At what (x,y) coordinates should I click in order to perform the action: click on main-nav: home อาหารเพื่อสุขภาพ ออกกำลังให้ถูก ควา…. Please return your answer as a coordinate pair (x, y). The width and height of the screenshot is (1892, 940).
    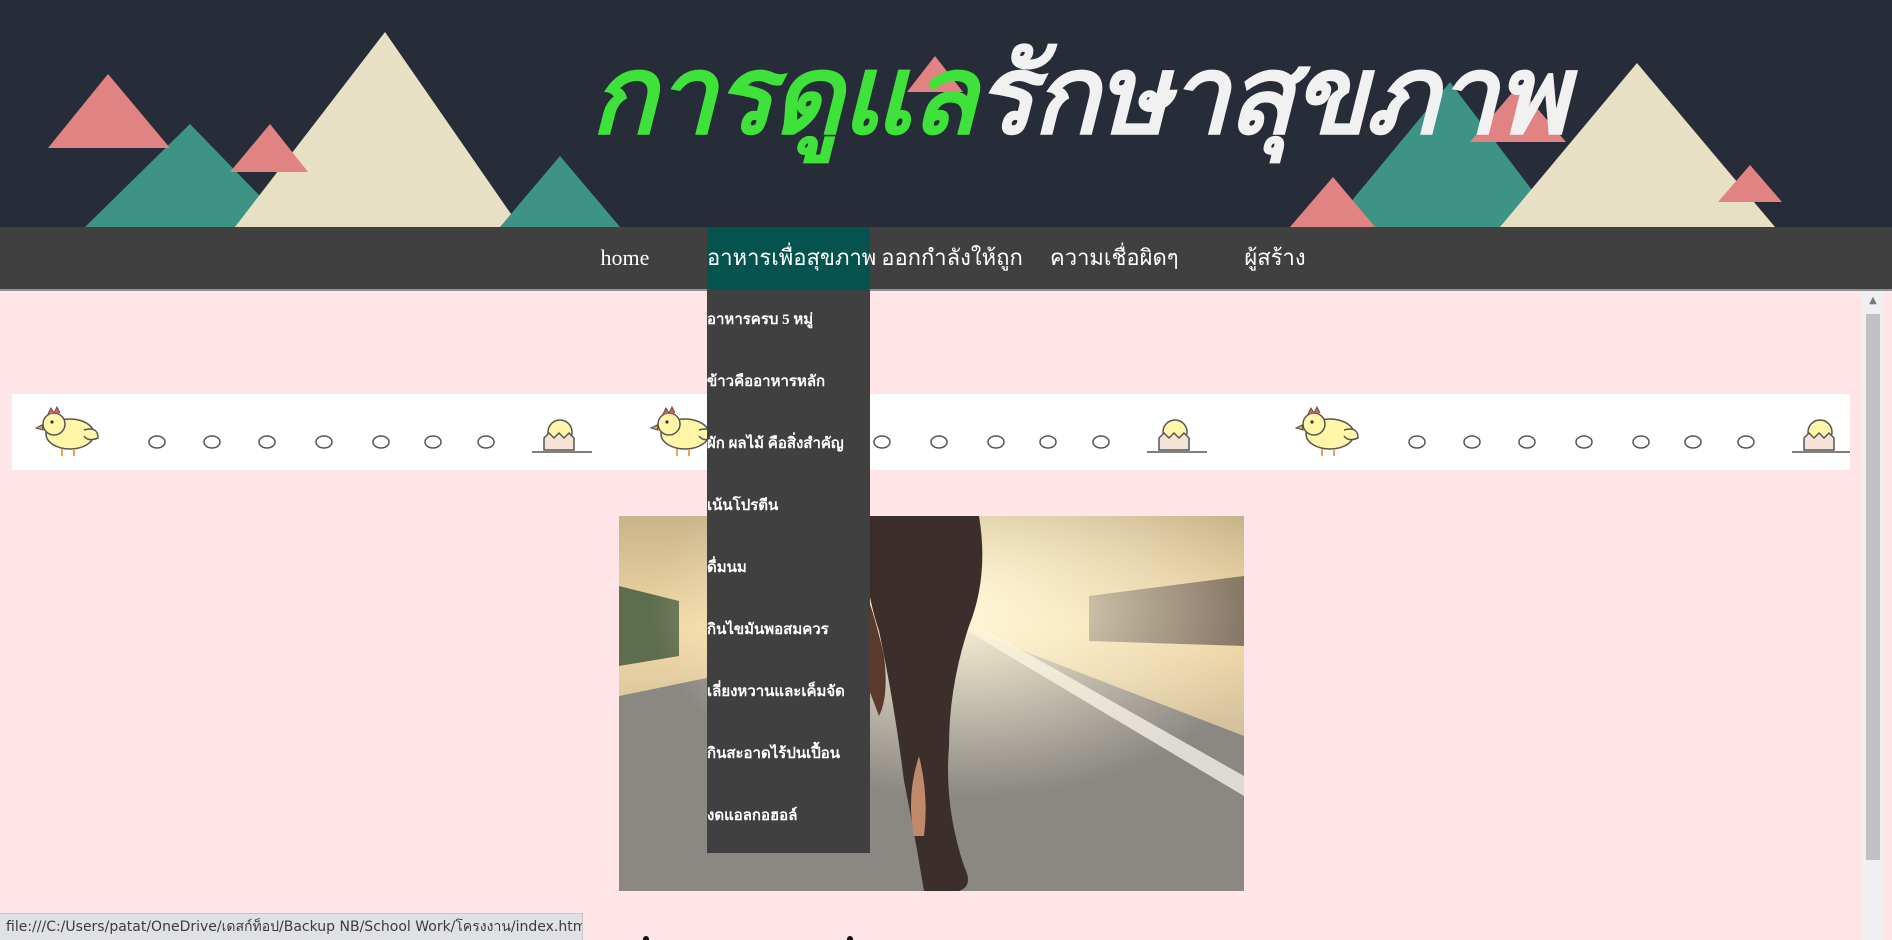
    Looking at the image, I should click on (946, 259).